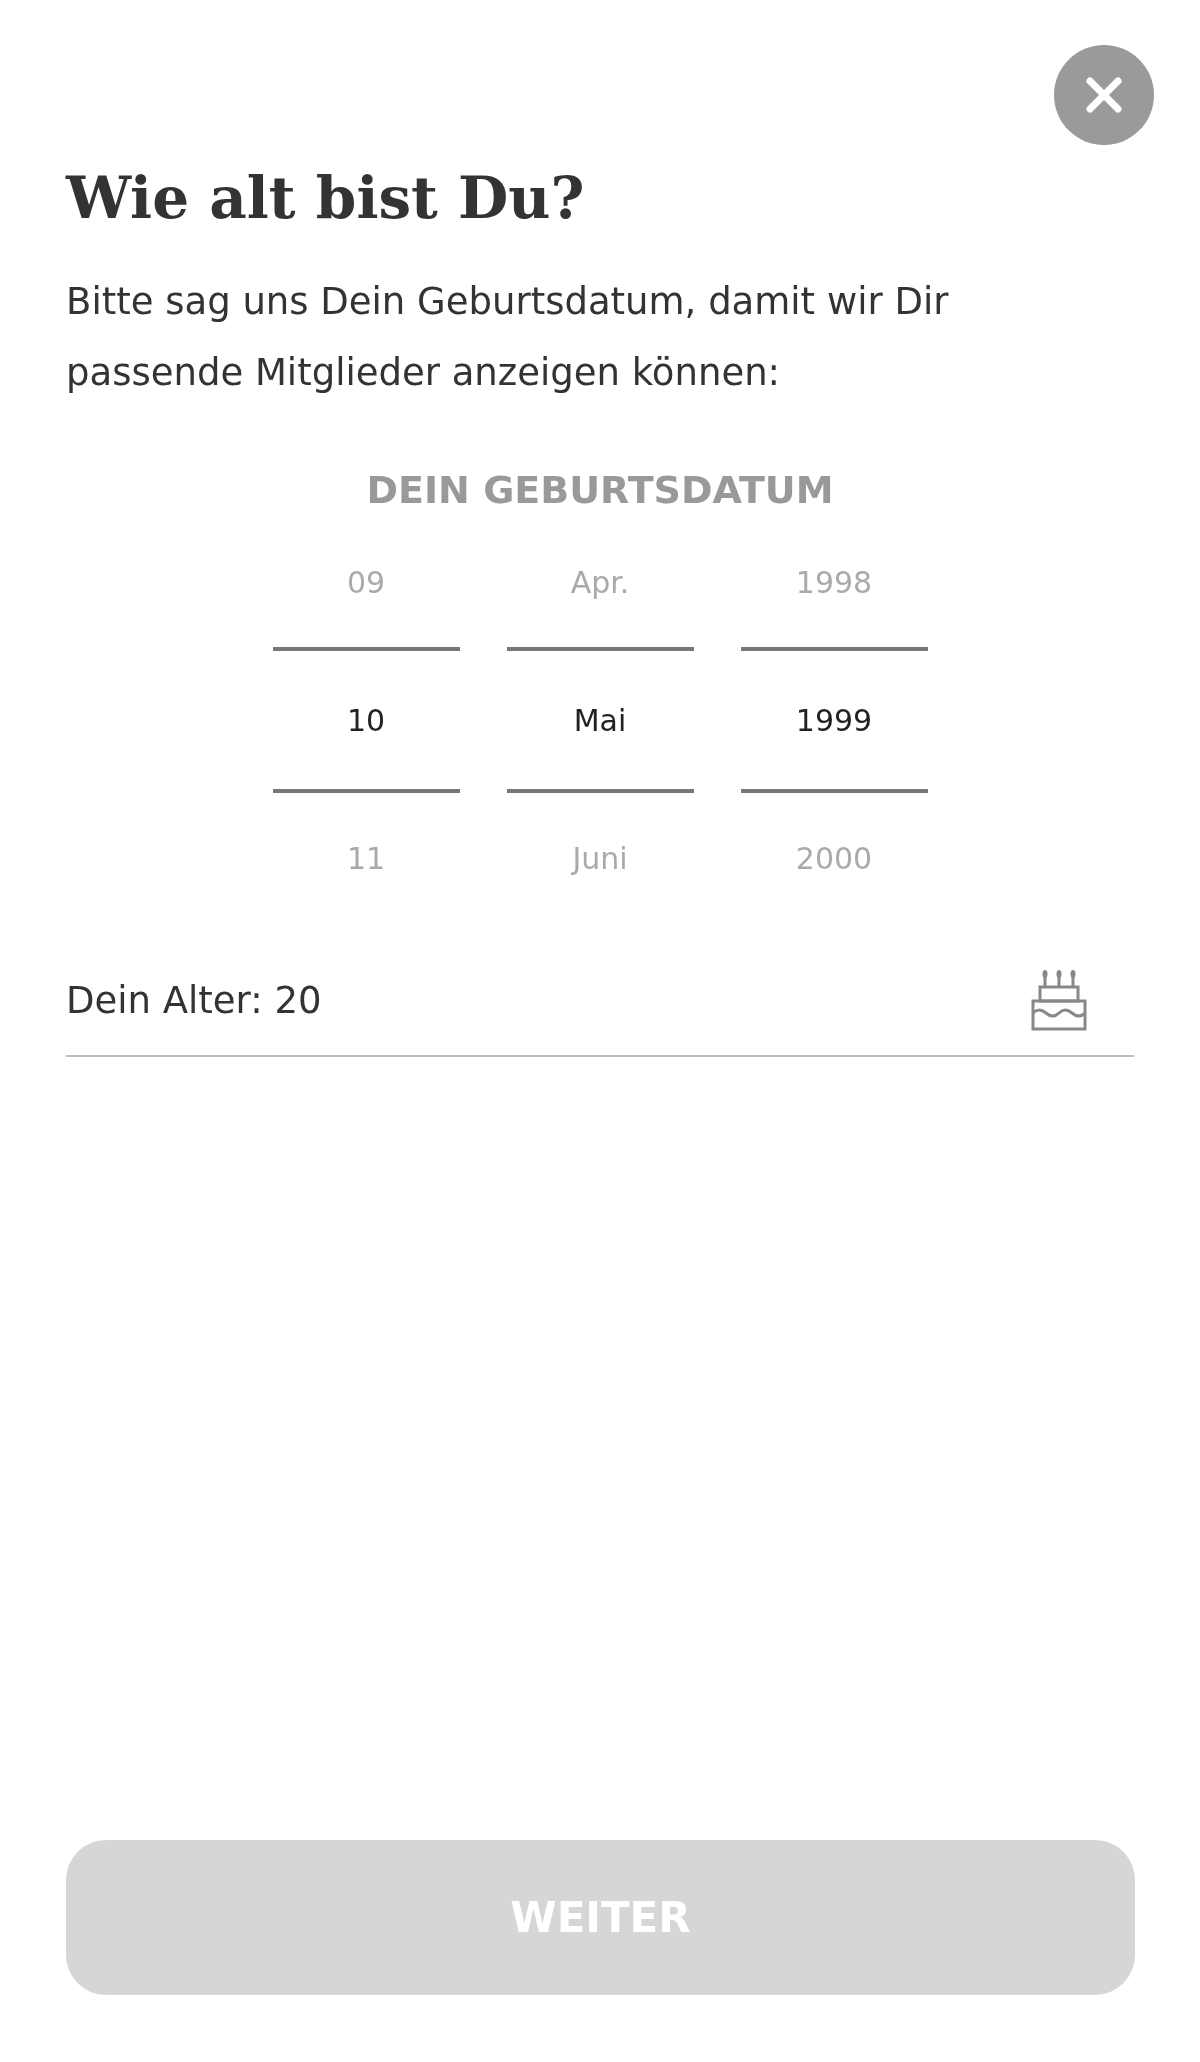 The height and width of the screenshot is (2062, 1200). Describe the element at coordinates (366, 720) in the screenshot. I see `picker-option: 10` at that location.